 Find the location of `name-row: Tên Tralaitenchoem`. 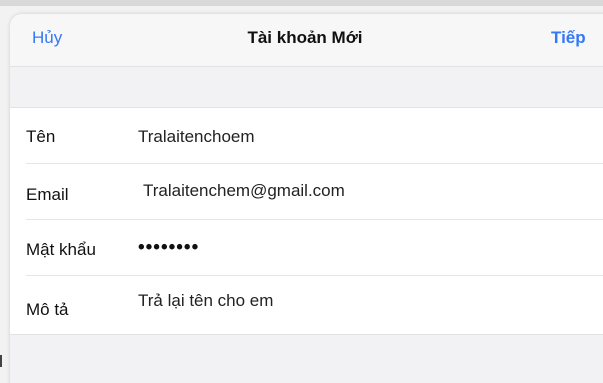

name-row: Tên Tralaitenchoem is located at coordinates (306, 136).